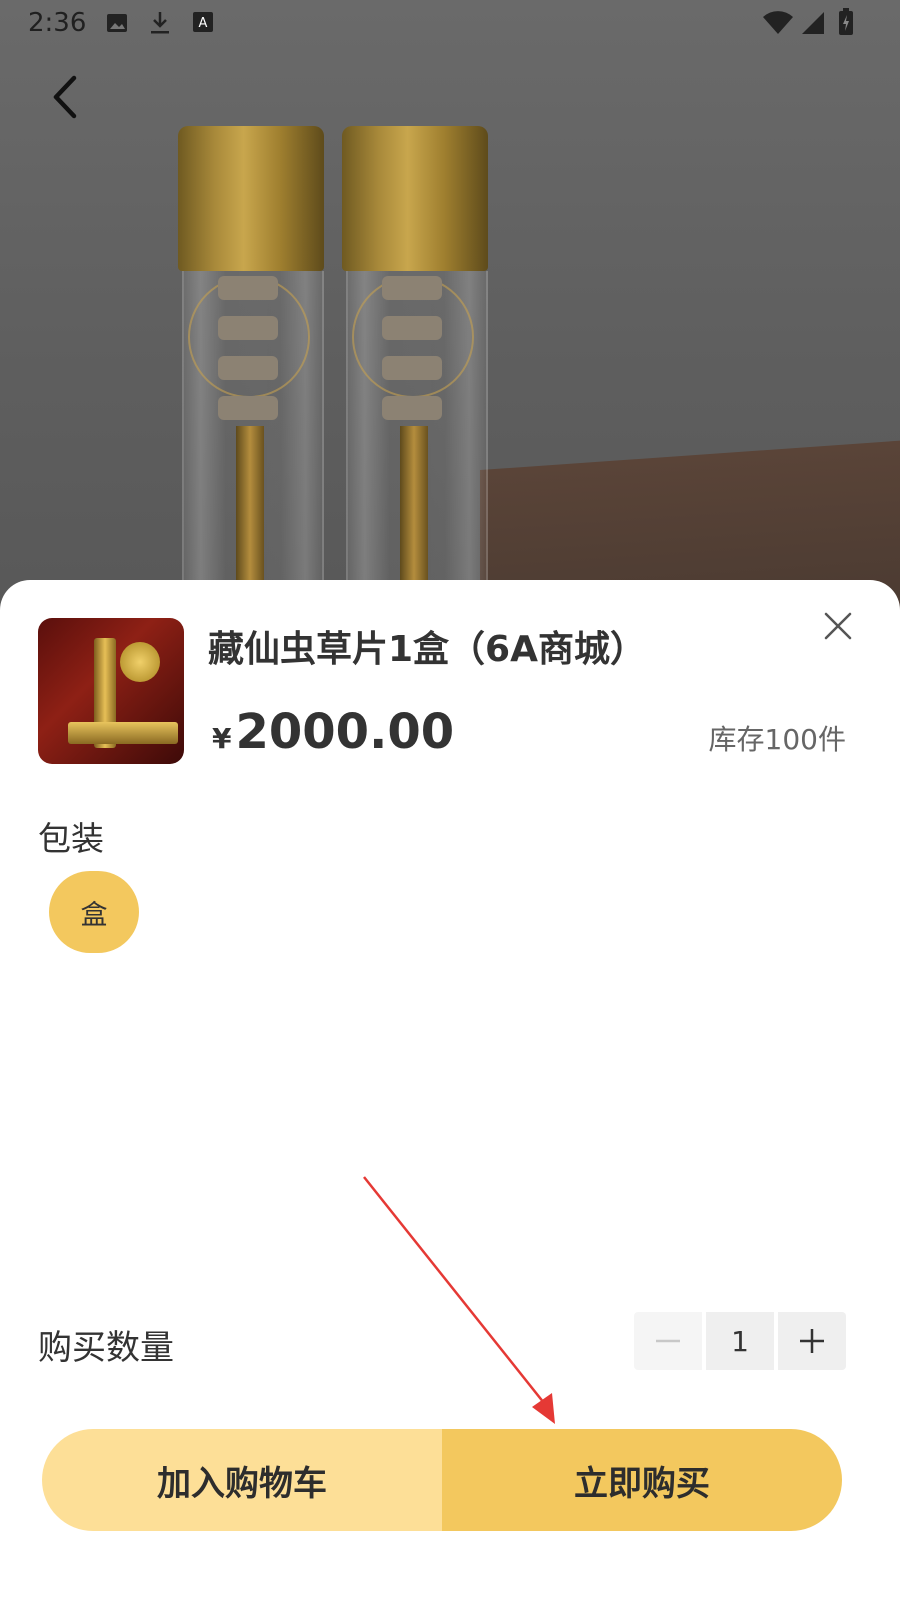 This screenshot has height=1600, width=900. I want to click on image-icon, so click(117, 23).